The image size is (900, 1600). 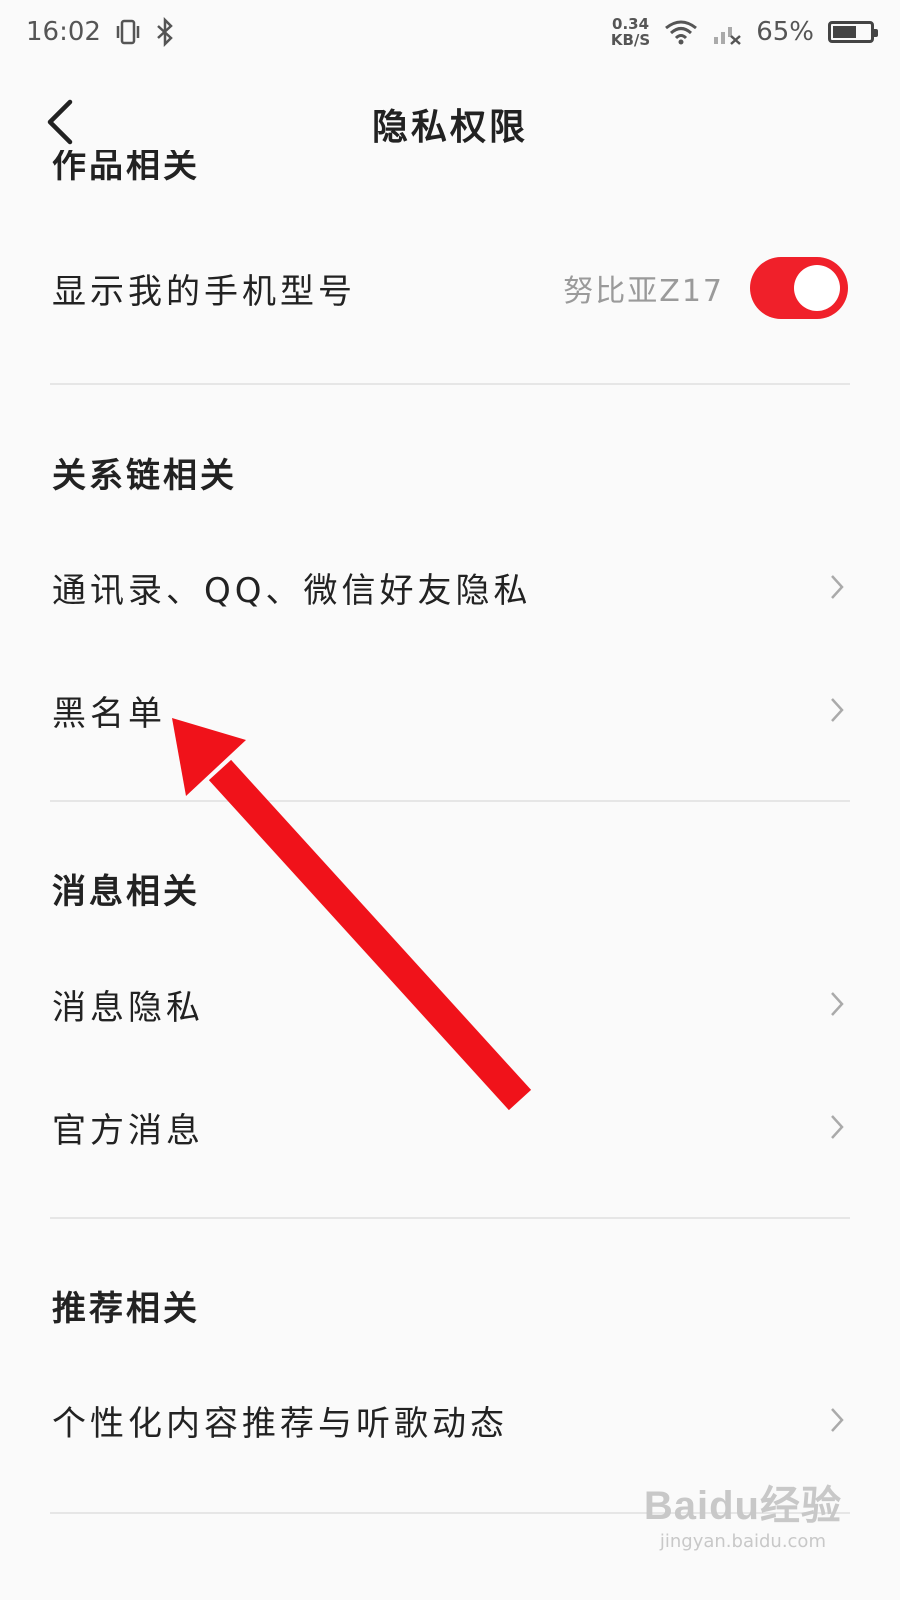 What do you see at coordinates (204, 291) in the screenshot?
I see `show-phone-model-label: 显示我的手机型号` at bounding box center [204, 291].